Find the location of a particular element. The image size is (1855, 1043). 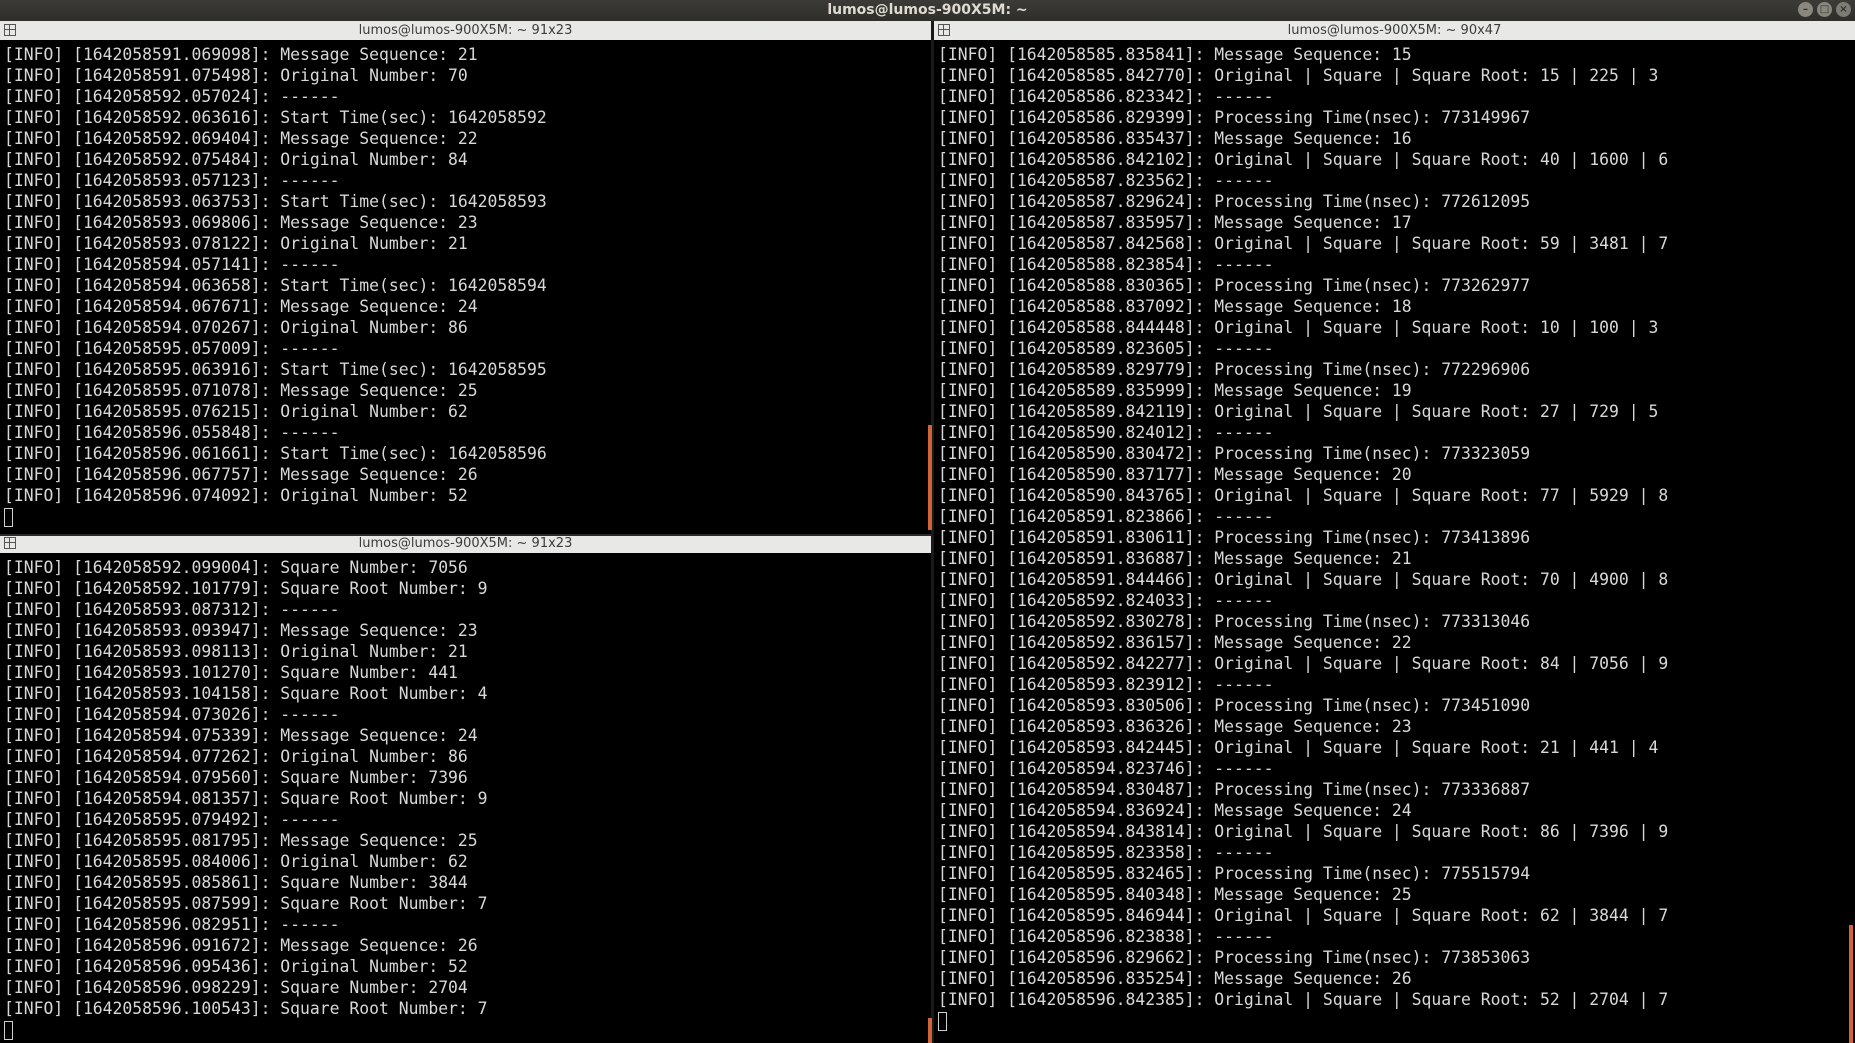

terminal-line: [INFO] [1642058587.823562]: ------ is located at coordinates (1106, 180).